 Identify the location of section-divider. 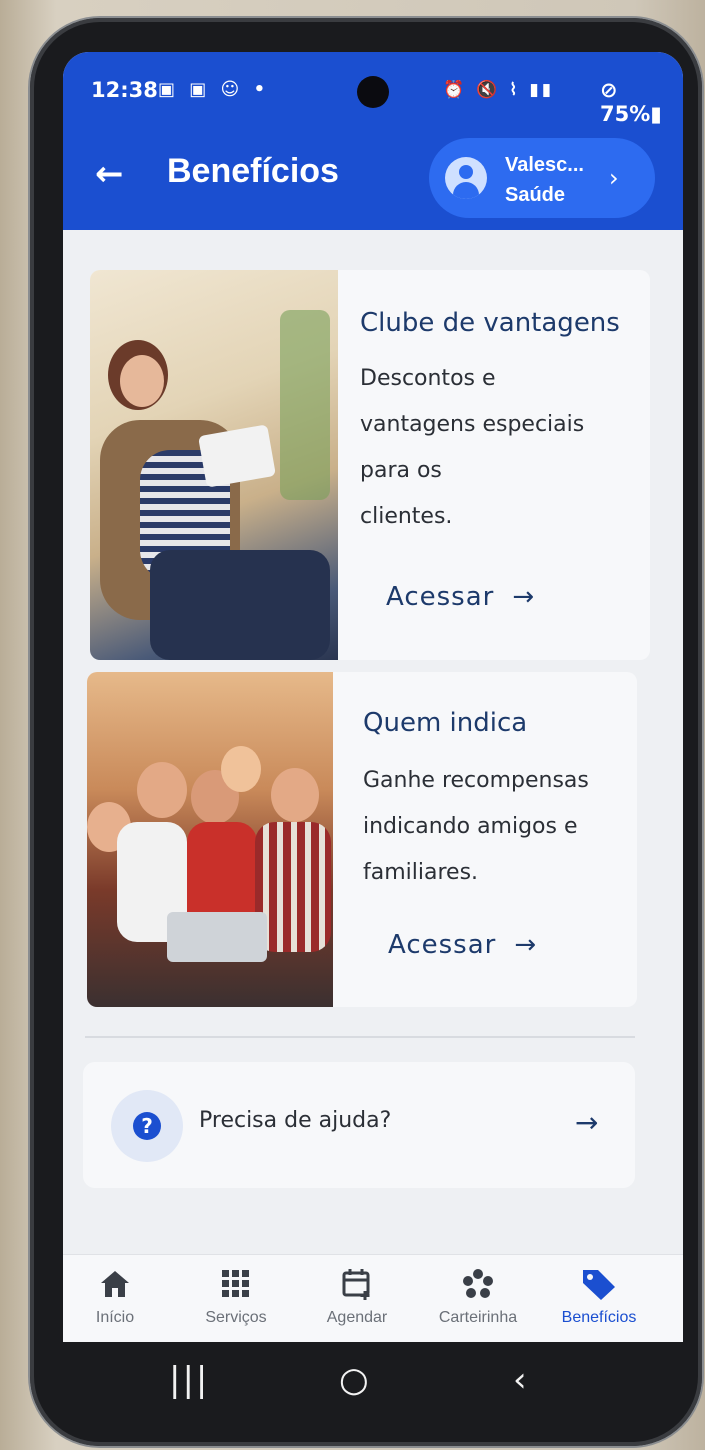
(360, 1037).